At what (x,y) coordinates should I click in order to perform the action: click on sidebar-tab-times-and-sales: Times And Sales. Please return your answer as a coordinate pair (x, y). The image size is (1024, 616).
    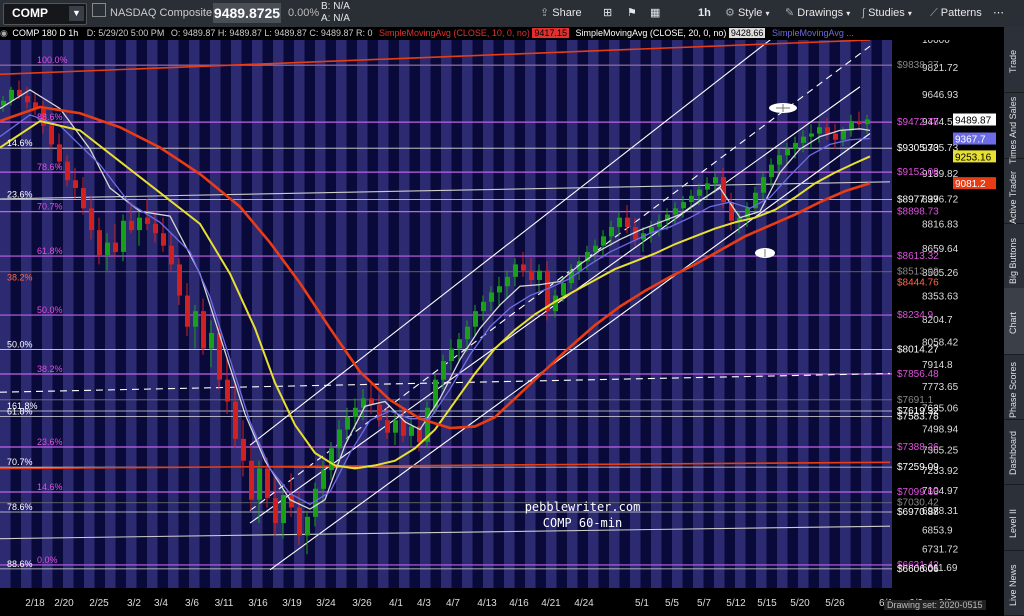
    Looking at the image, I should click on (1014, 128).